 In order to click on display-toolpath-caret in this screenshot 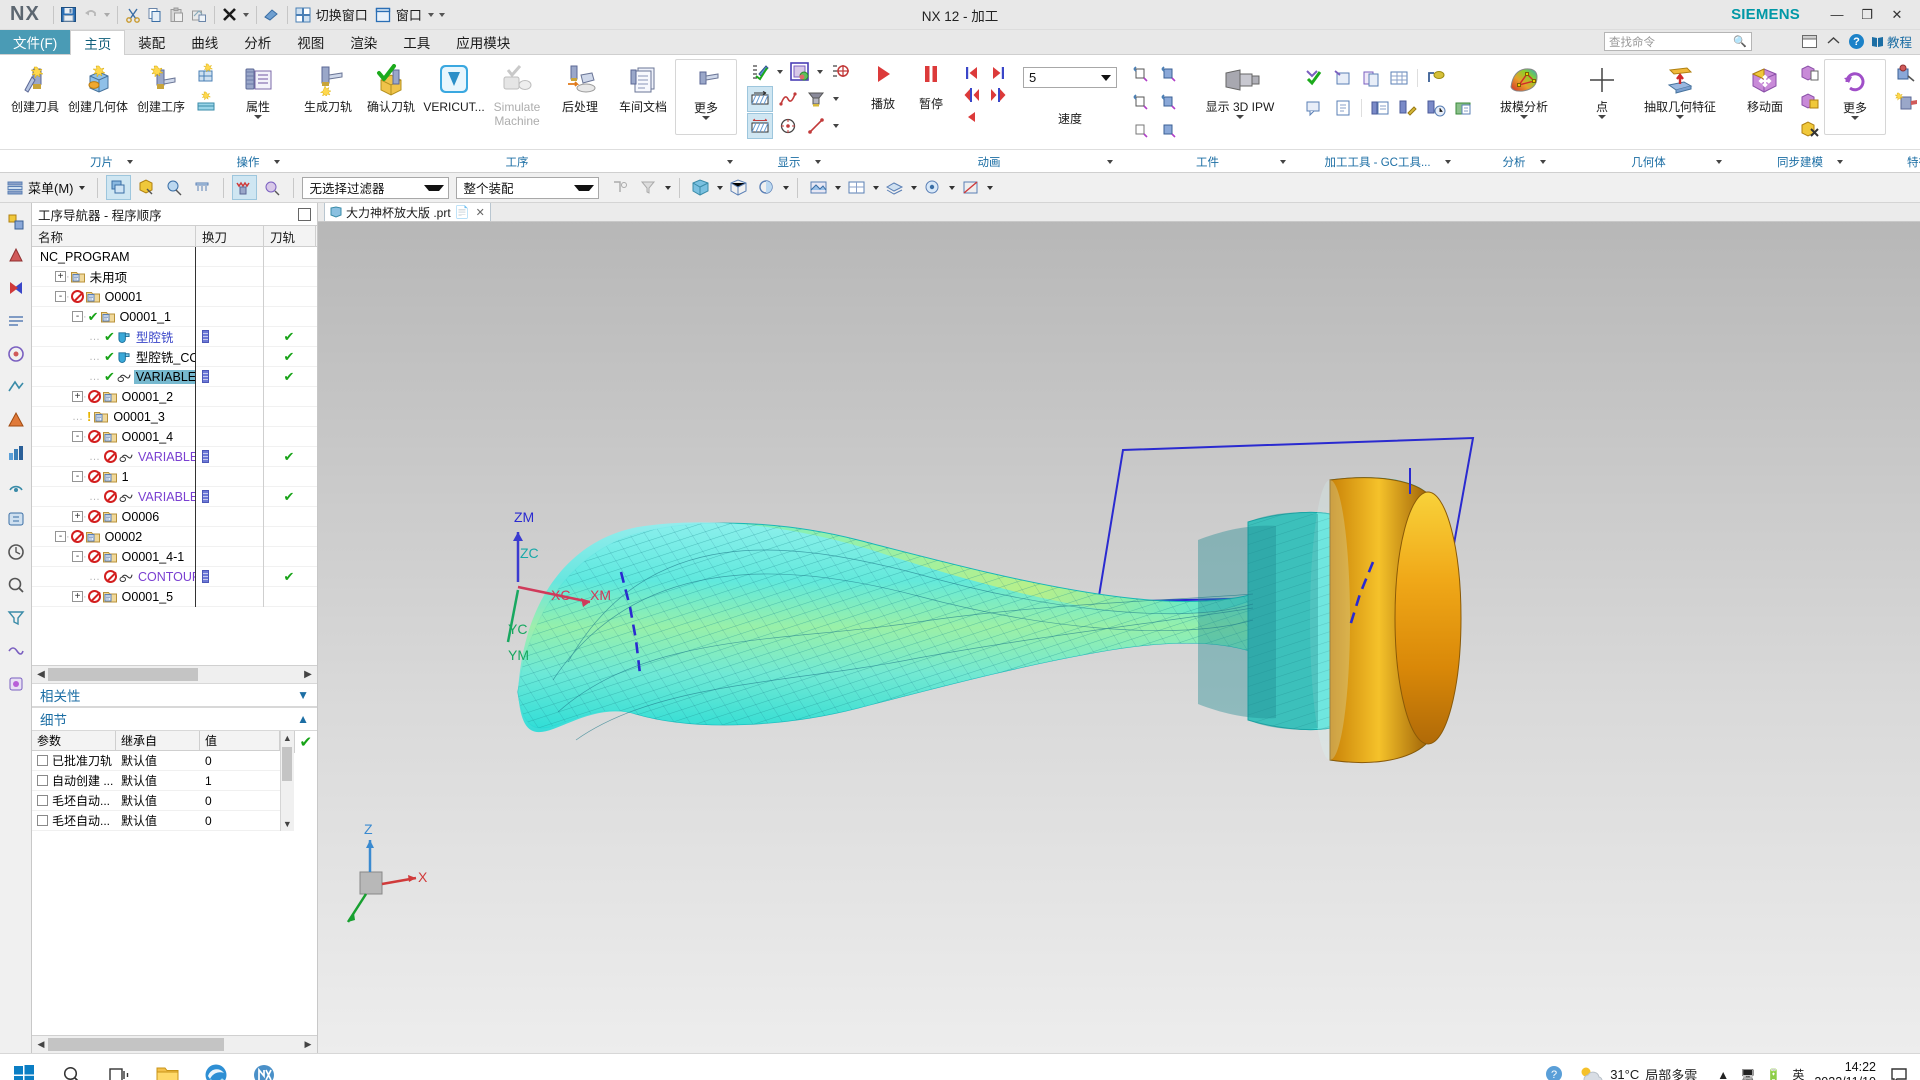, I will do `click(780, 72)`.